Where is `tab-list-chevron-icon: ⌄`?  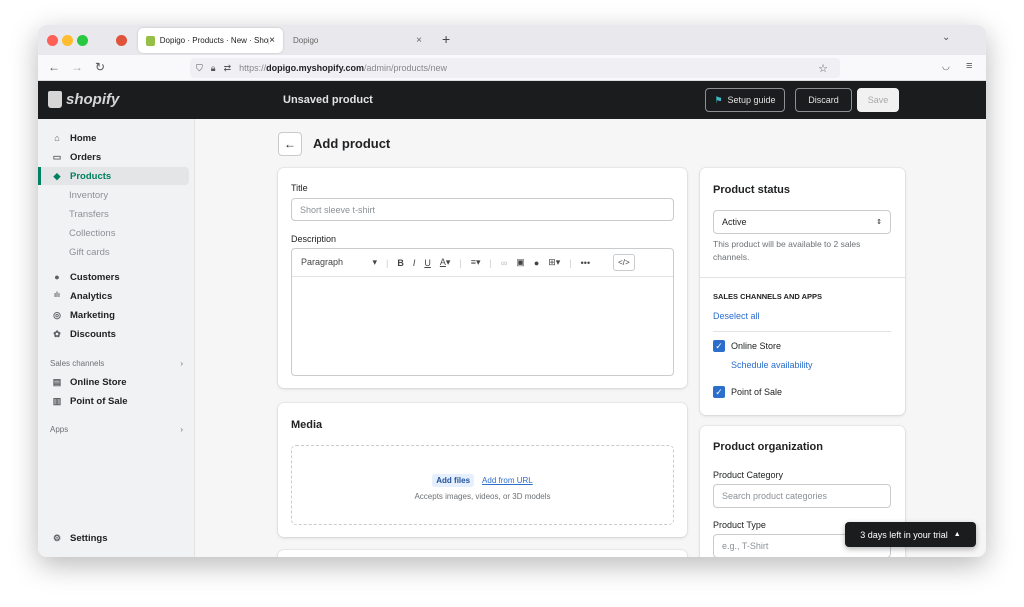
tab-list-chevron-icon: ⌄ is located at coordinates (946, 37).